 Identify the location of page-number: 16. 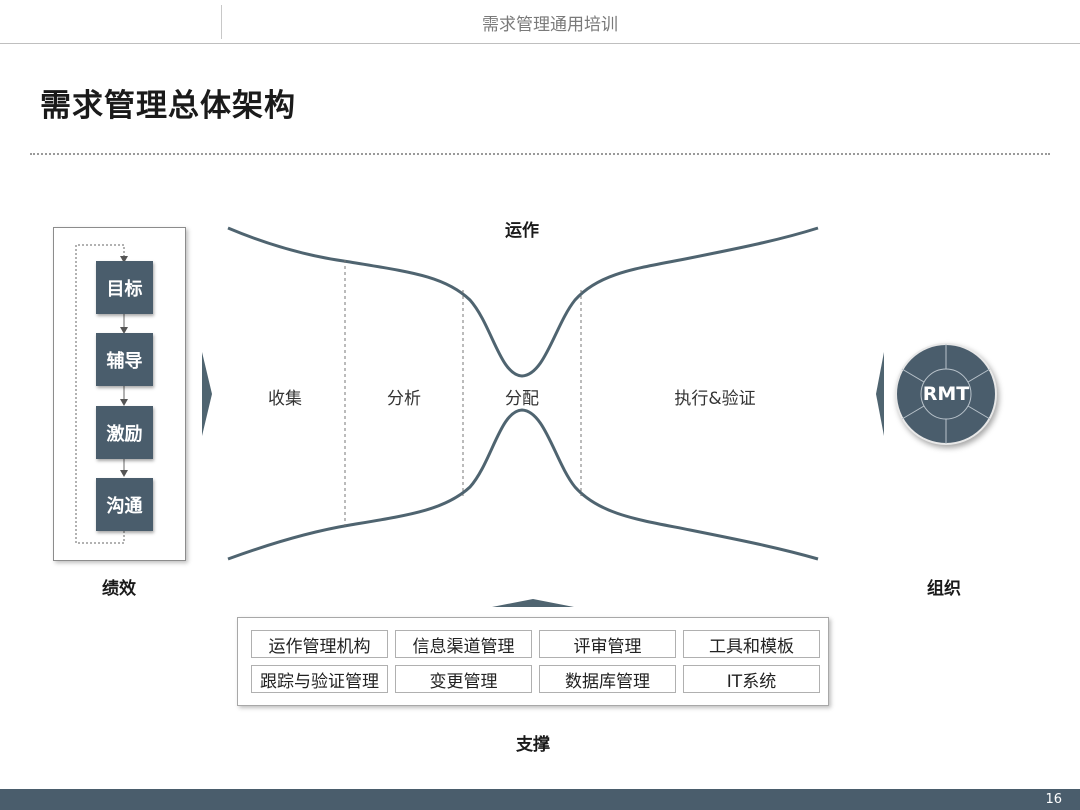
(1053, 799).